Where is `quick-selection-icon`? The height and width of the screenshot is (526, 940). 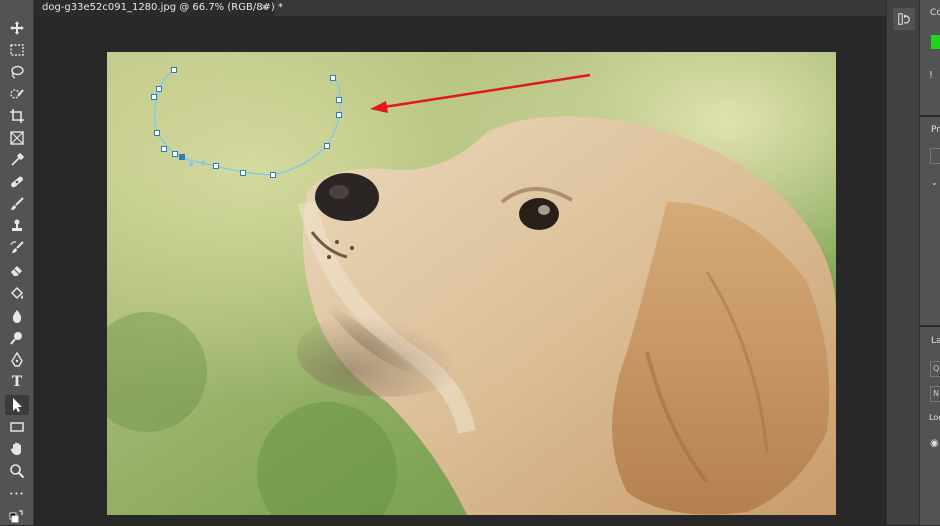 quick-selection-icon is located at coordinates (17, 94).